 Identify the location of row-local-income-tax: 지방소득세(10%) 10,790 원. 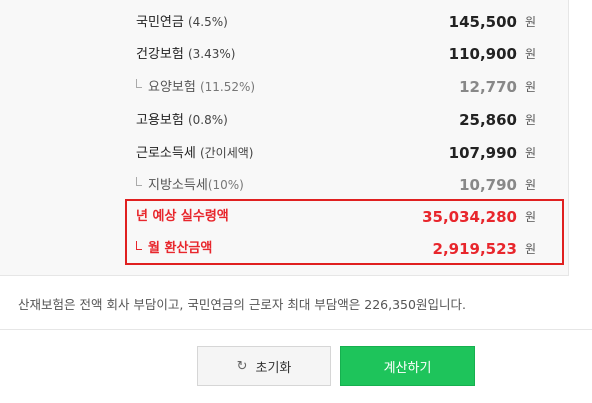
(284, 185).